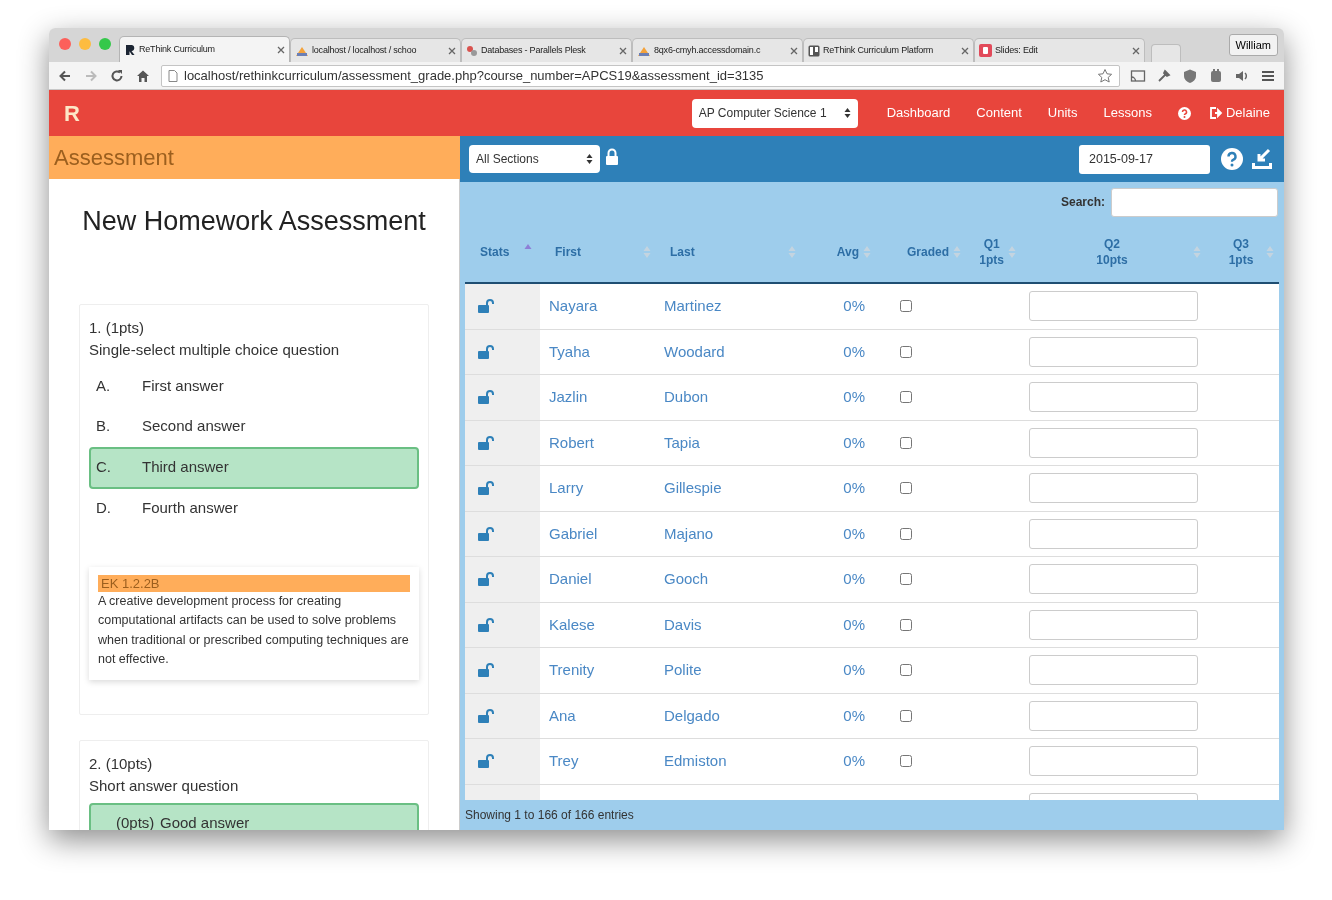  What do you see at coordinates (683, 624) in the screenshot?
I see `last-name: Davis` at bounding box center [683, 624].